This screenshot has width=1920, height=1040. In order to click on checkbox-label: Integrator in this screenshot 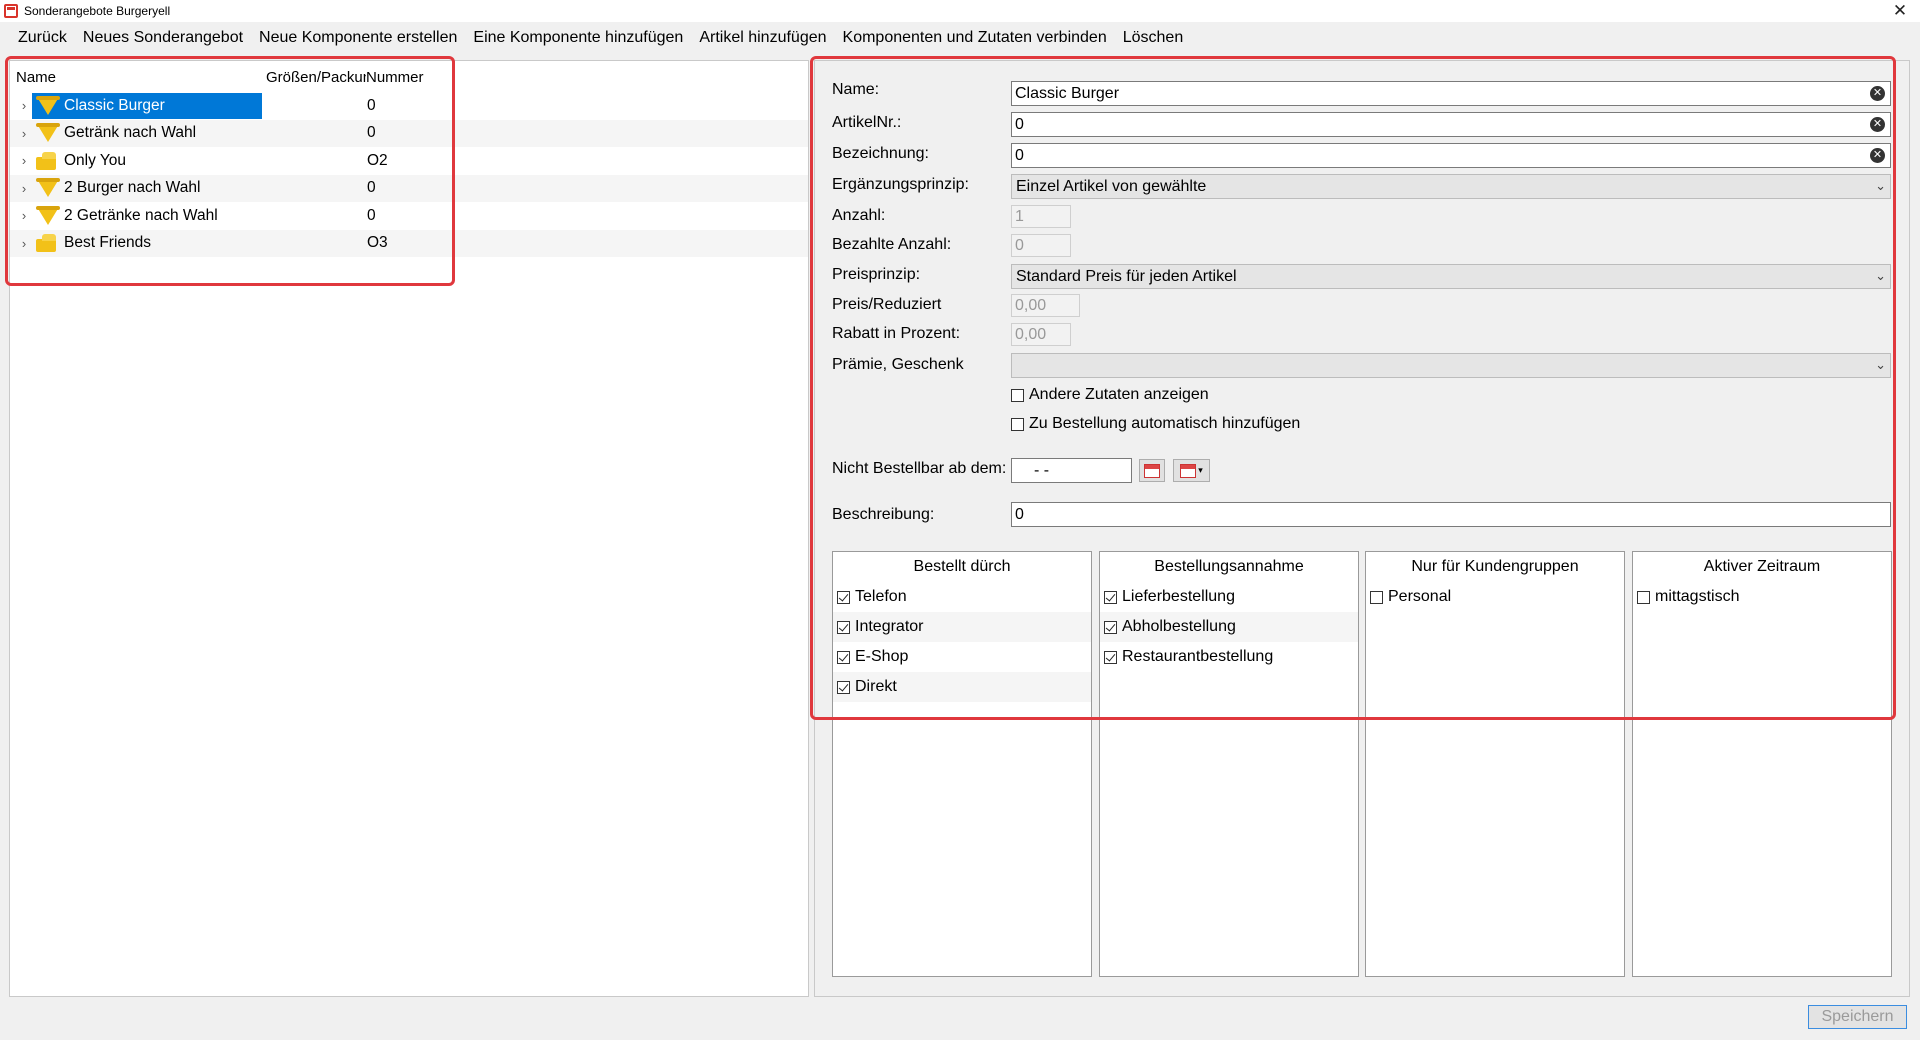, I will do `click(889, 626)`.